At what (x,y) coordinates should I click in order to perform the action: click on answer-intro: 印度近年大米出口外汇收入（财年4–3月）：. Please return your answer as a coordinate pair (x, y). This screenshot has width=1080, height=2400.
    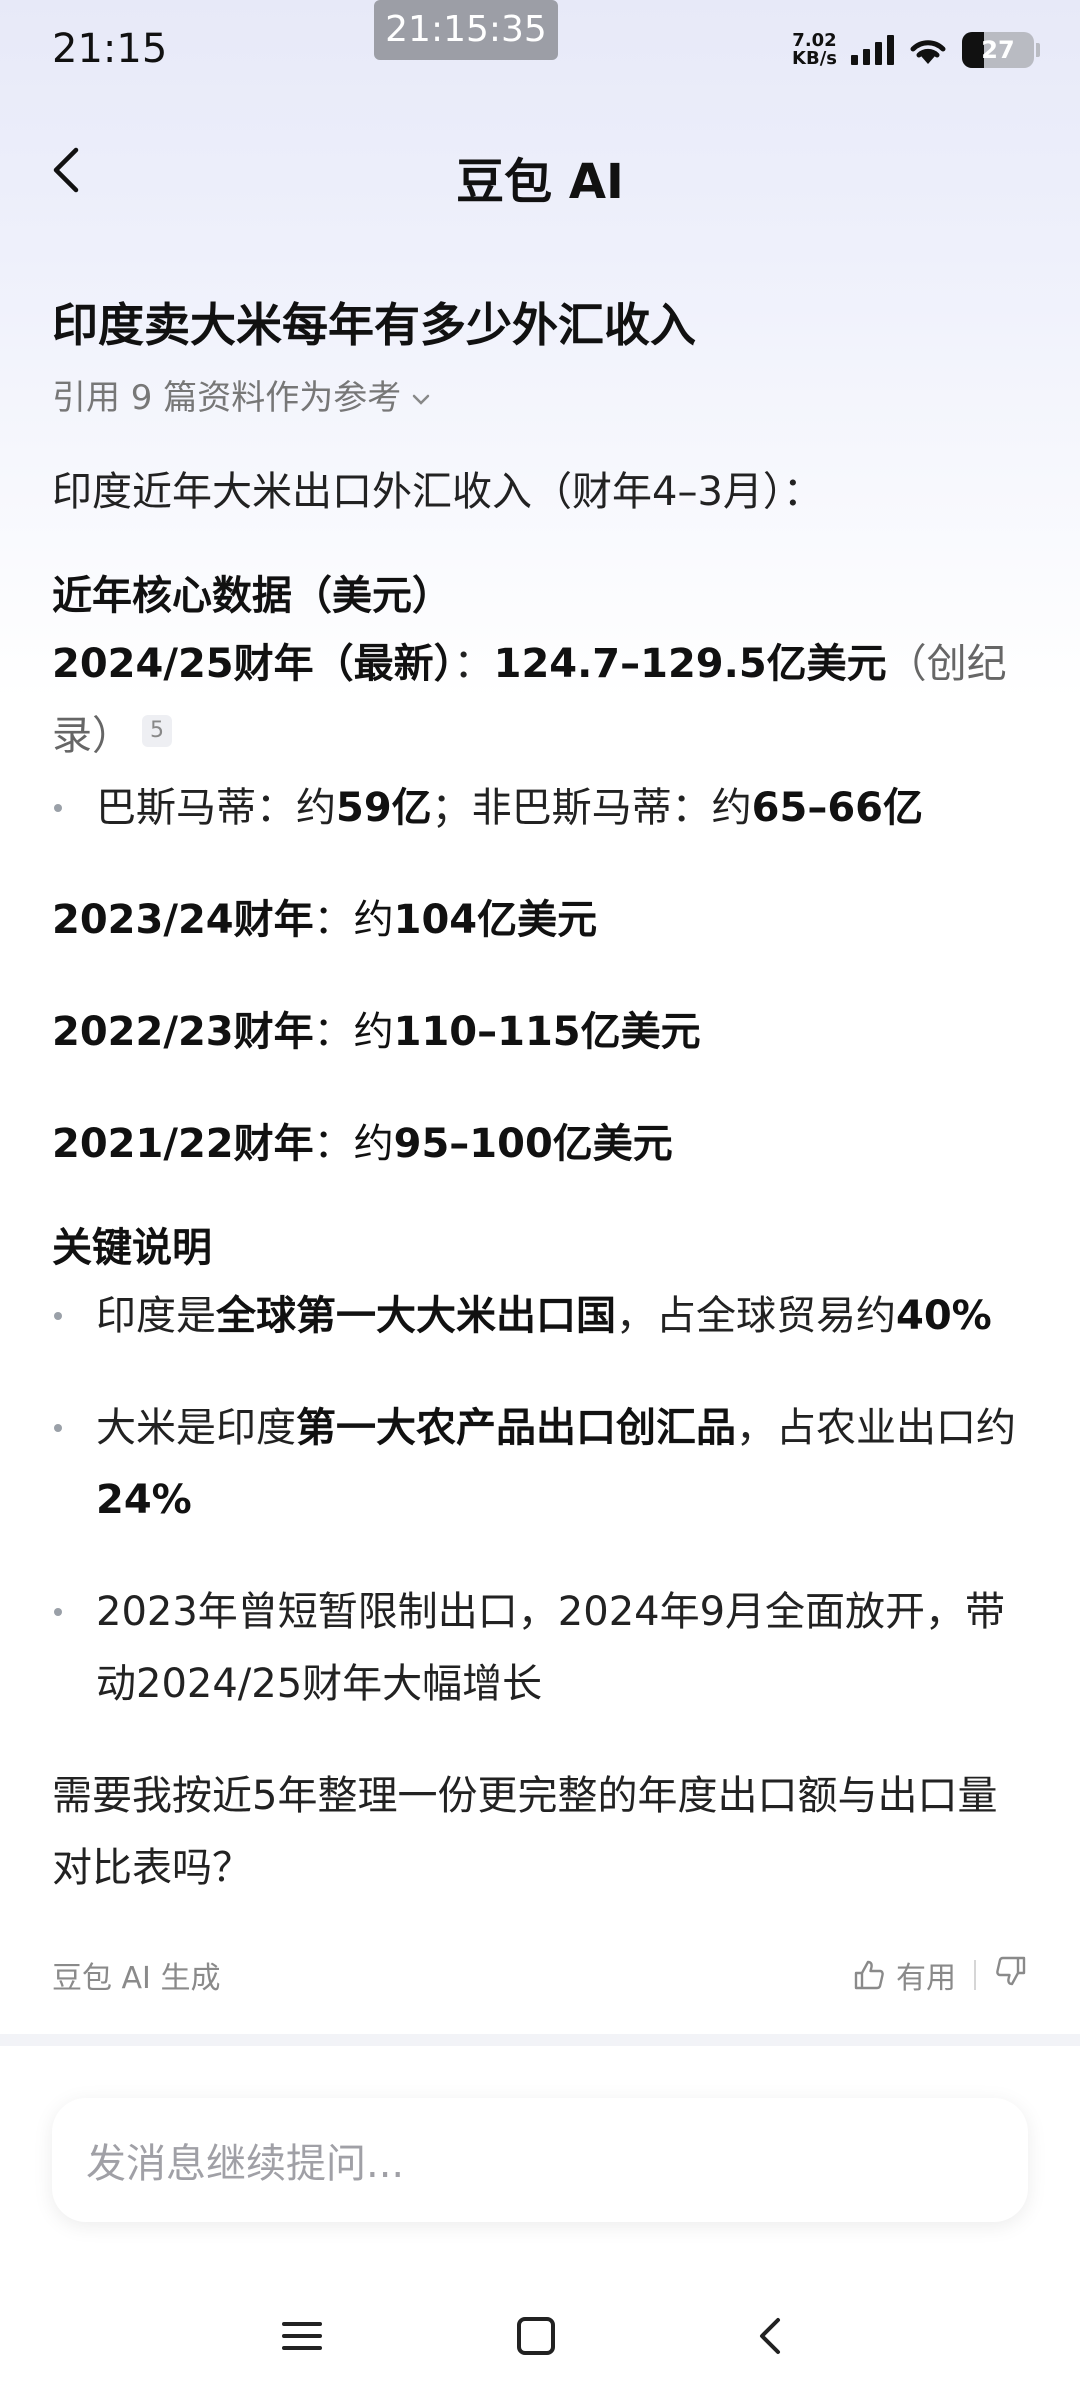
    Looking at the image, I should click on (437, 492).